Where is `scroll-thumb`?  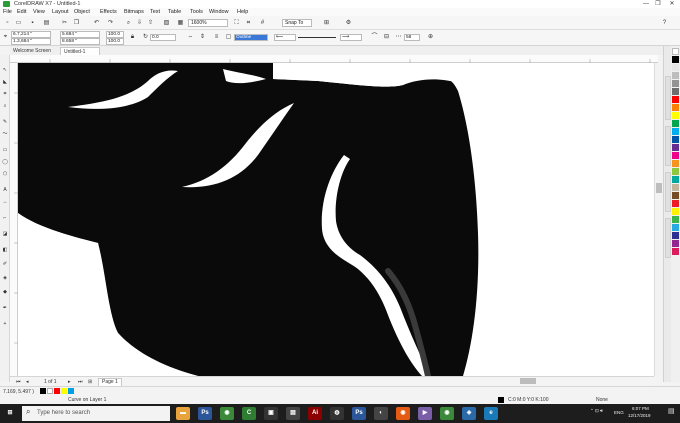 scroll-thumb is located at coordinates (659, 188).